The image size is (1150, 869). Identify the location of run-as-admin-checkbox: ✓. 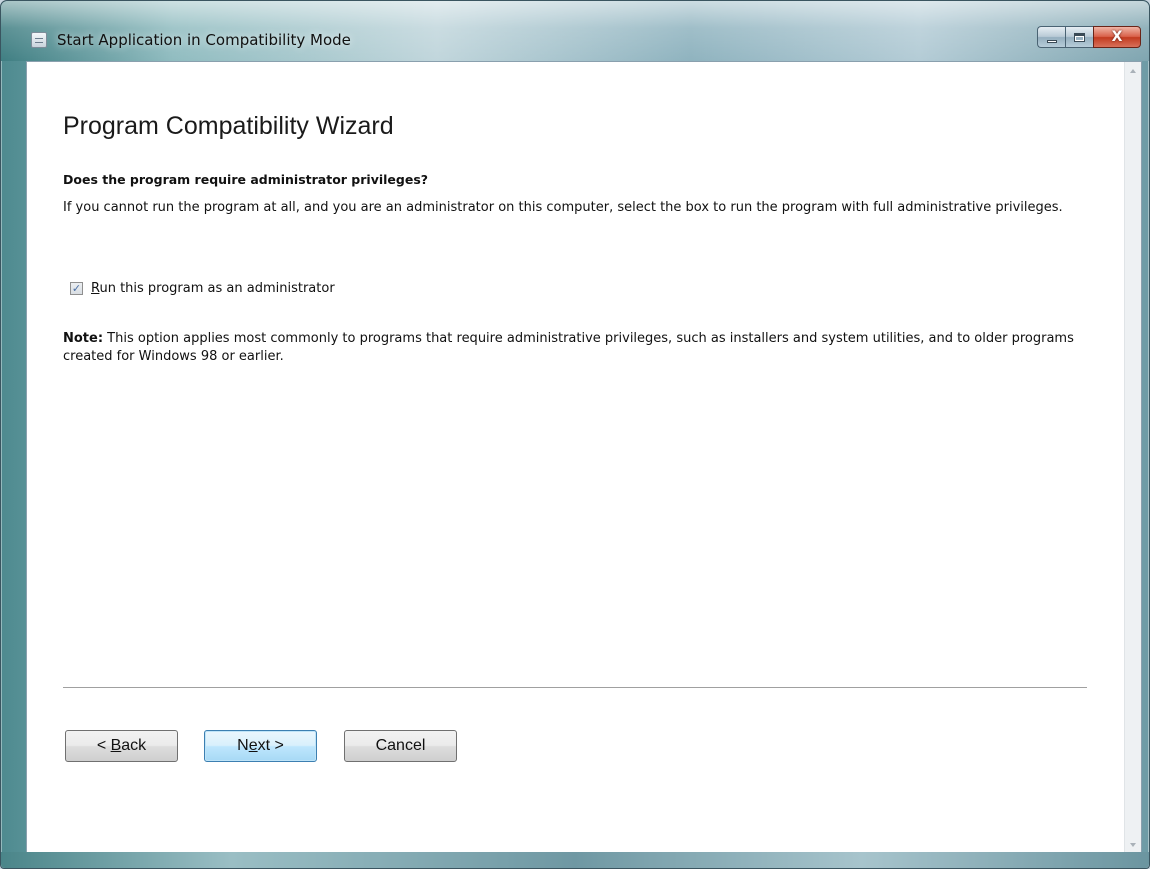
(76, 288).